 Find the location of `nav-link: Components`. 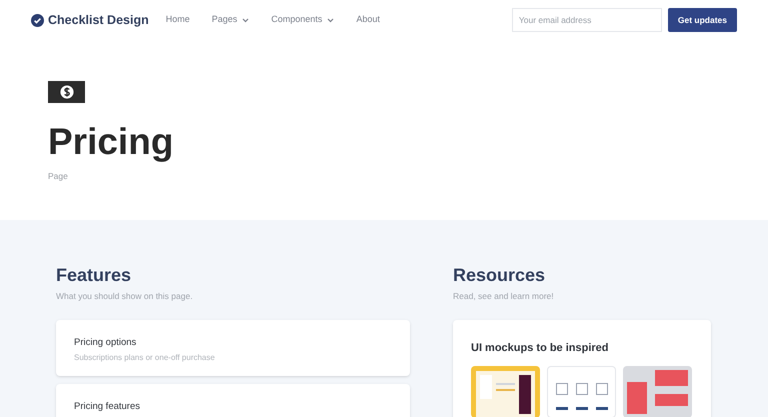

nav-link: Components is located at coordinates (302, 20).